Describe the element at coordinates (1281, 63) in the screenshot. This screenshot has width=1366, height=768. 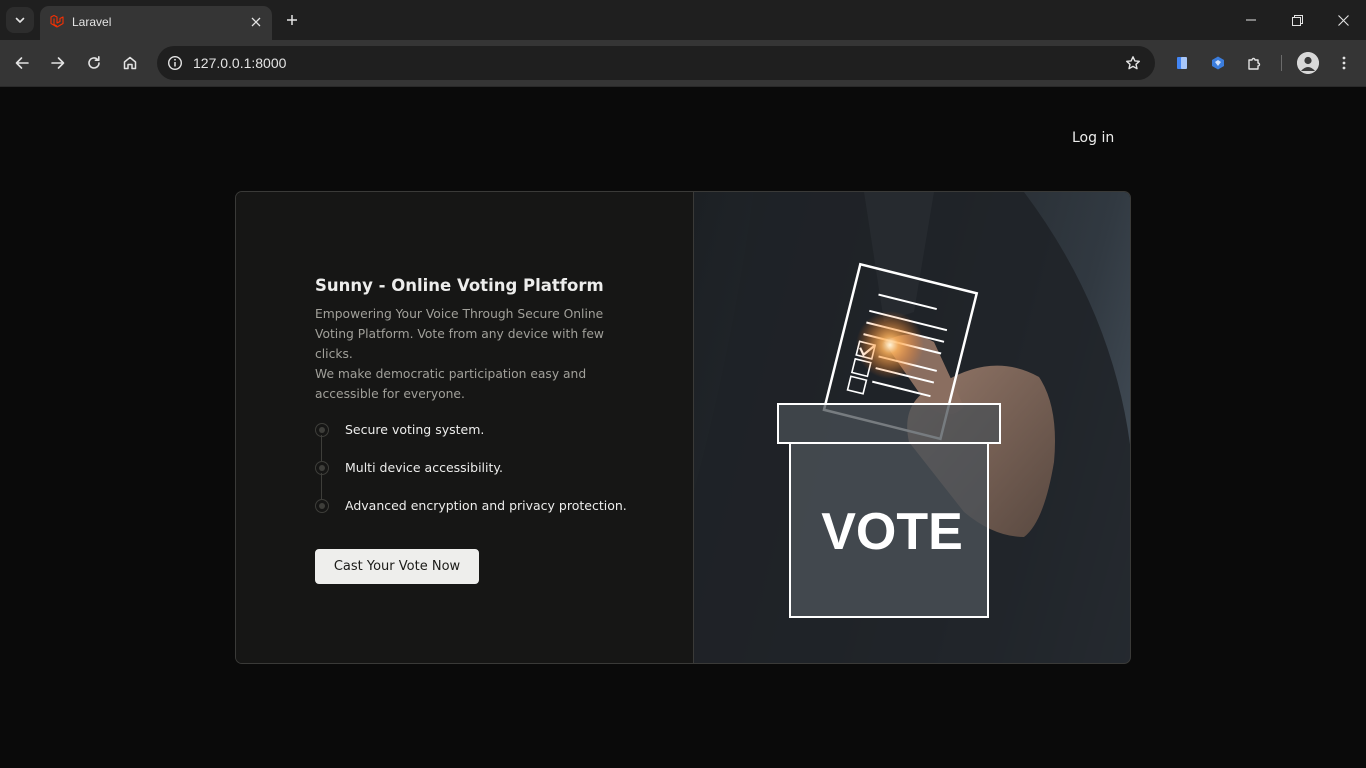
I see `toolbar-divider` at that location.